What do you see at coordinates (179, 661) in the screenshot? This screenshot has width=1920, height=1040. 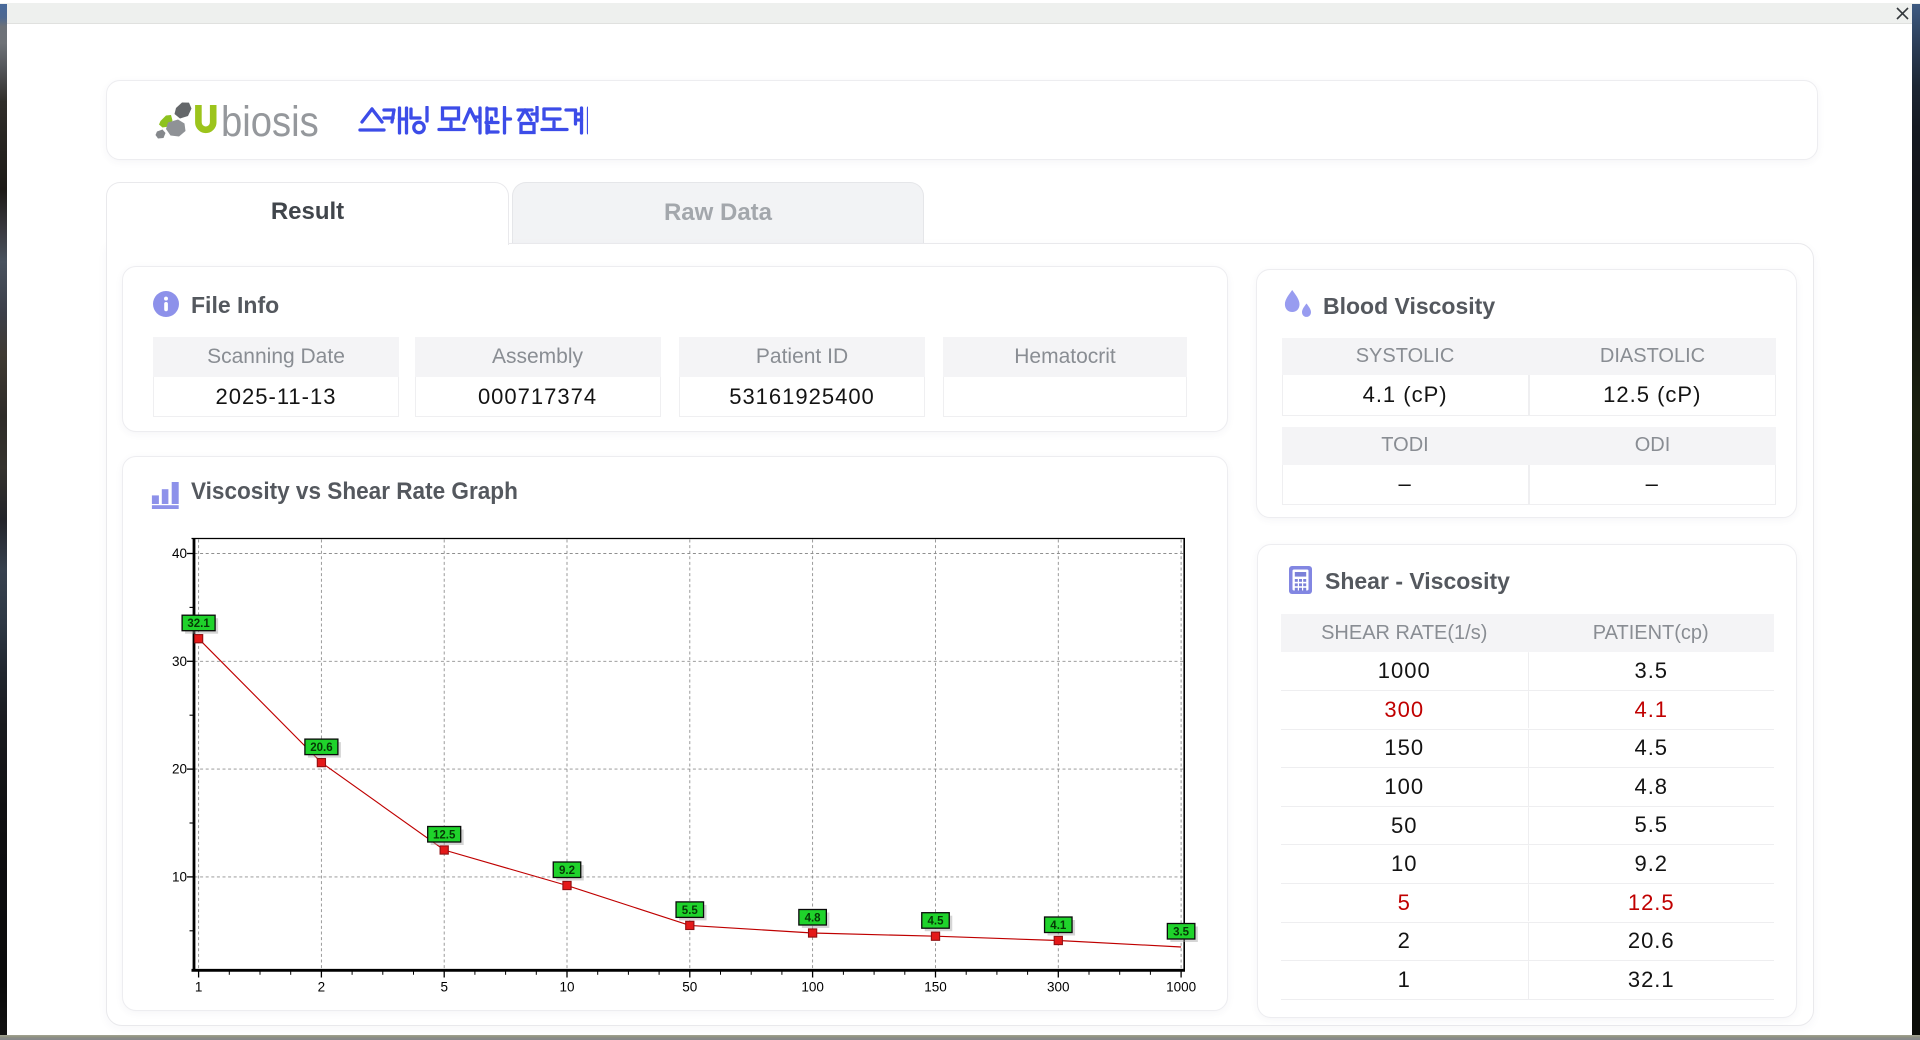 I see `svg-text: 30` at bounding box center [179, 661].